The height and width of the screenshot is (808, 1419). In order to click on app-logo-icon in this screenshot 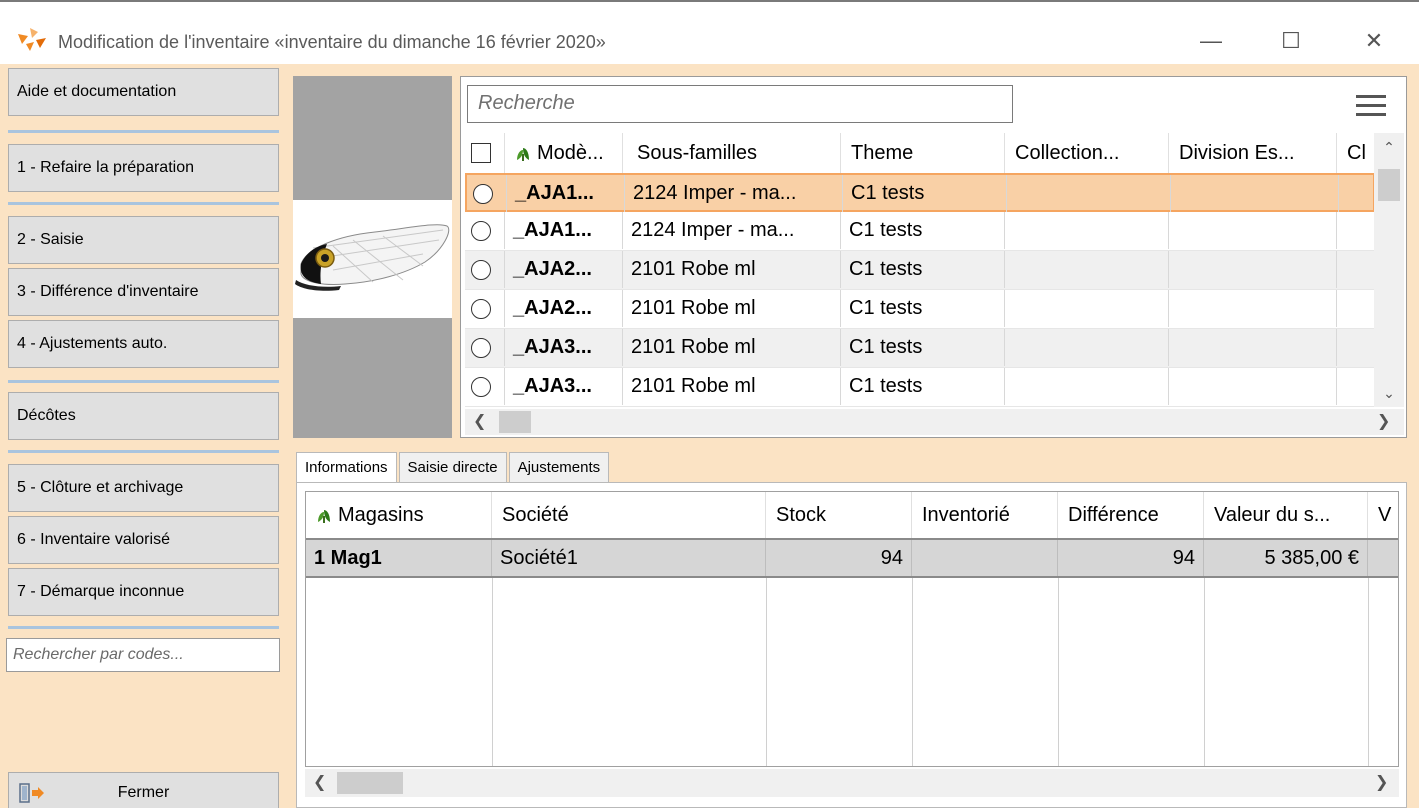, I will do `click(32, 39)`.